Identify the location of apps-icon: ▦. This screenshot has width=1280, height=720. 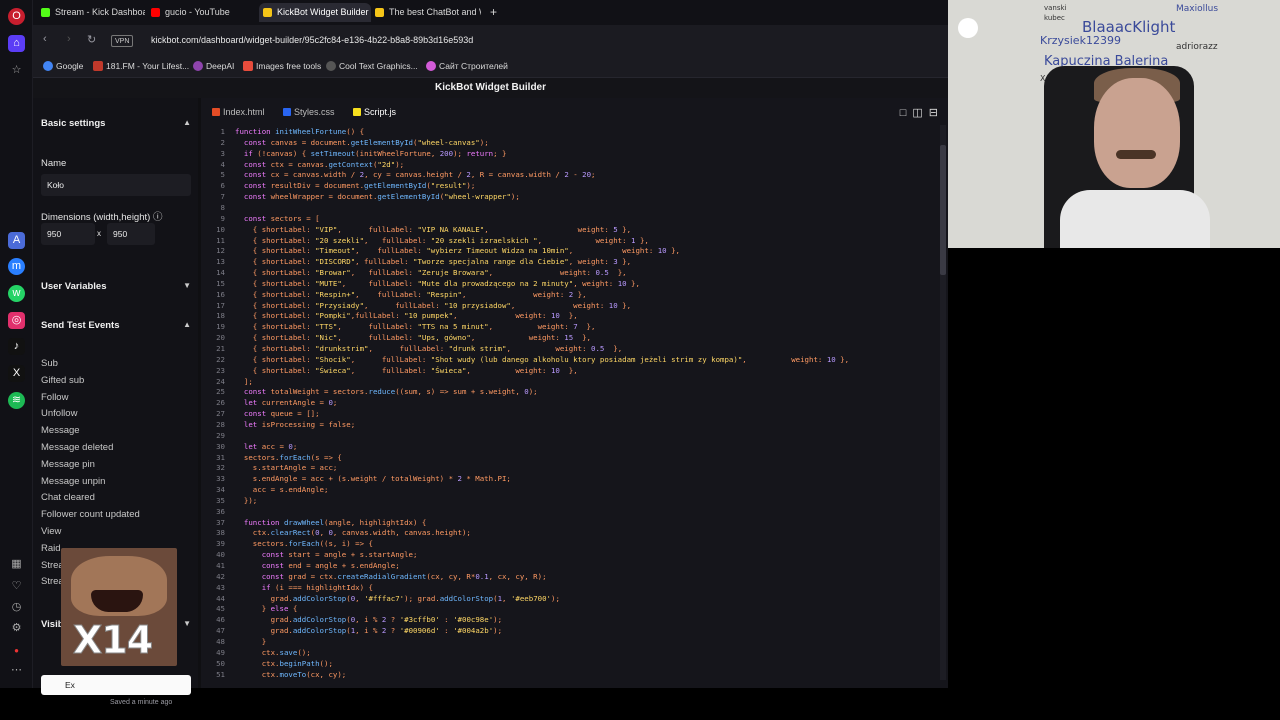
(16, 564).